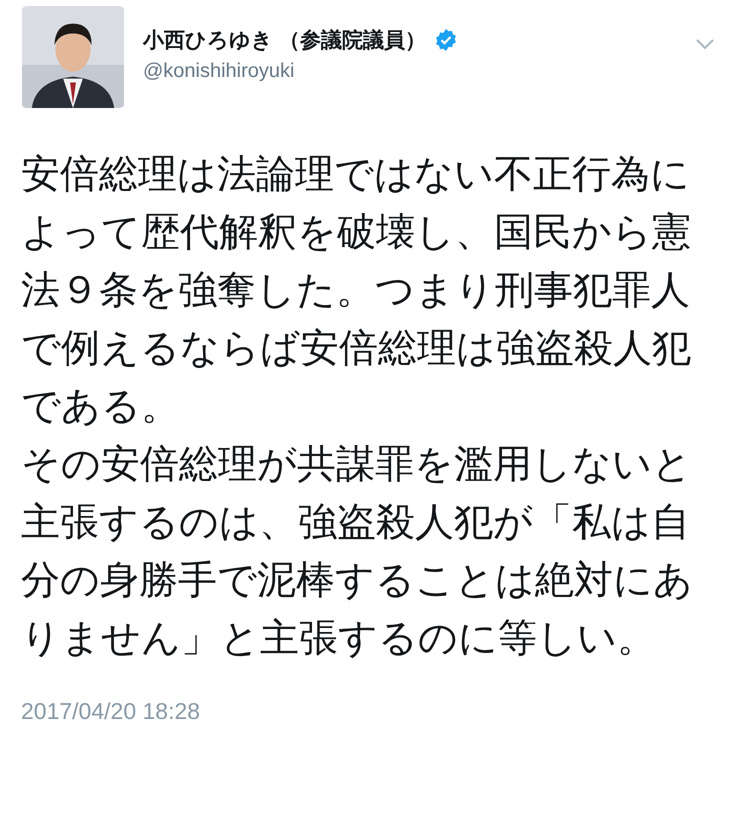 Image resolution: width=739 pixels, height=816 pixels. What do you see at coordinates (705, 44) in the screenshot?
I see `chevron-down-icon` at bounding box center [705, 44].